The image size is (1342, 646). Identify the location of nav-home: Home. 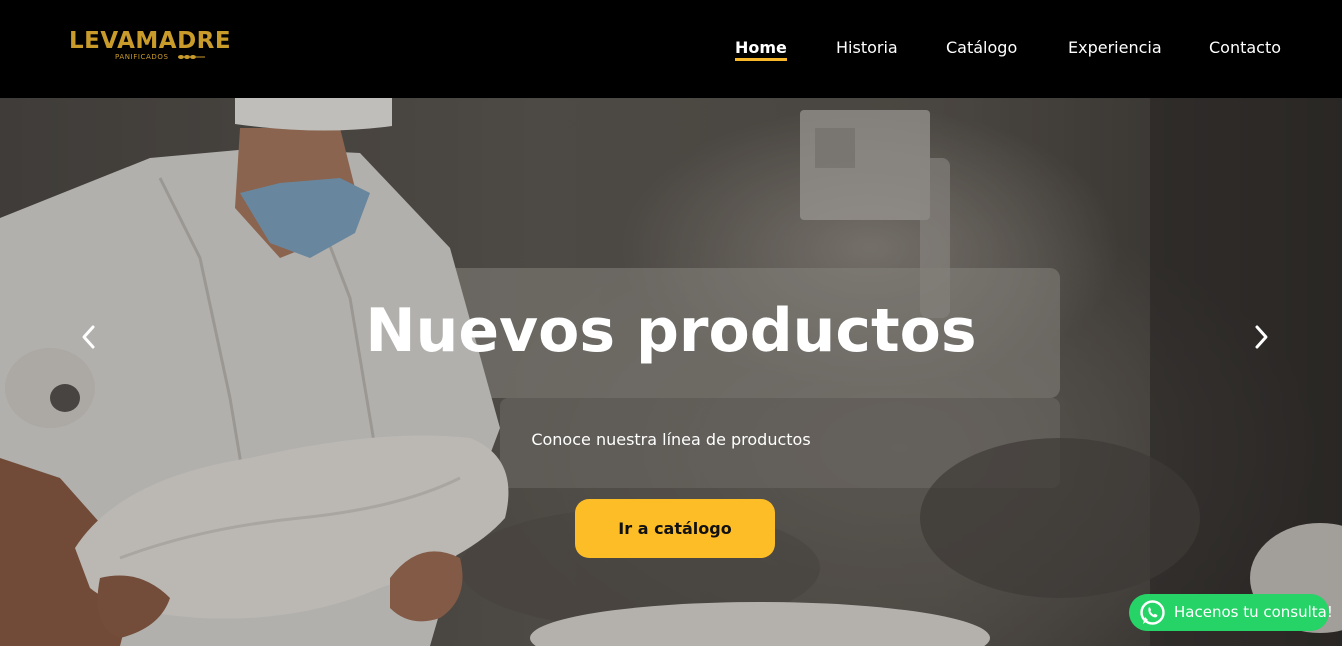
(761, 49).